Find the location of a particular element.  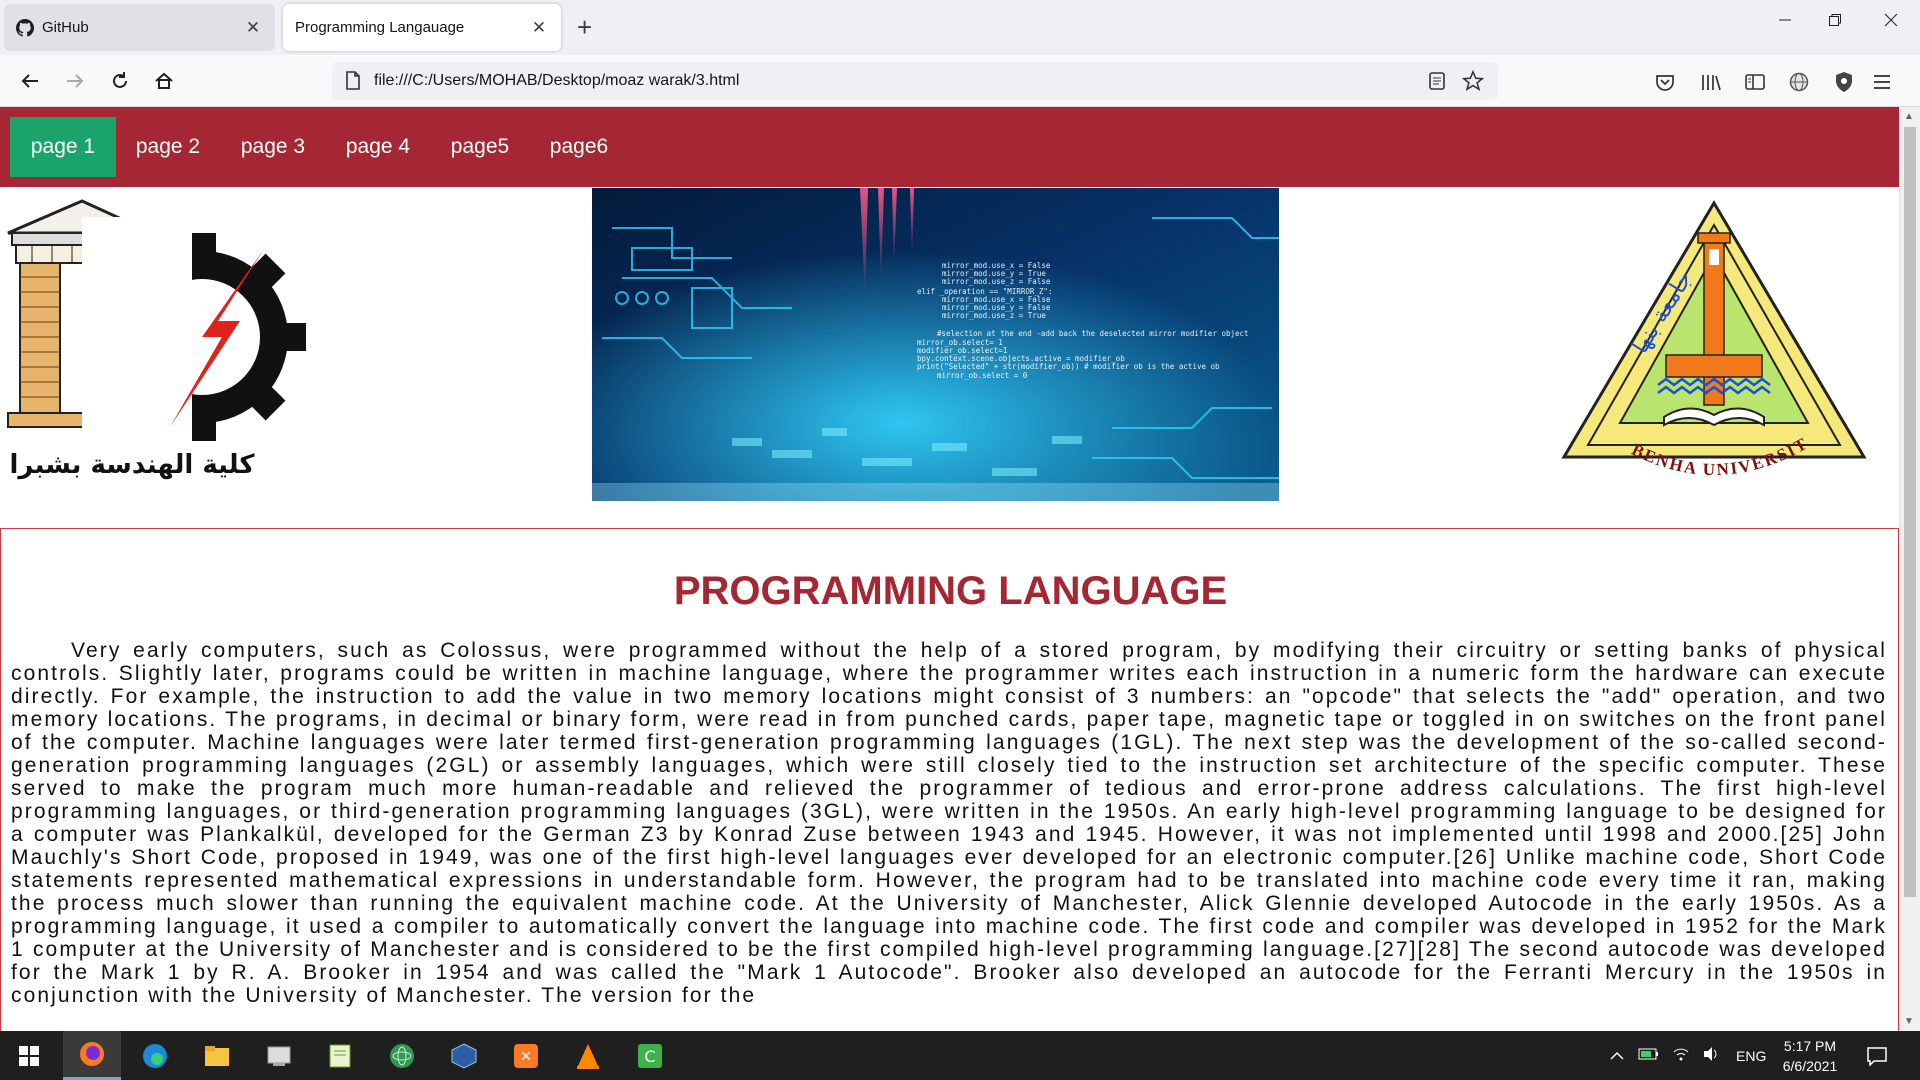

article-heading: PROGRAMMING LANGUAGE is located at coordinates (950, 591).